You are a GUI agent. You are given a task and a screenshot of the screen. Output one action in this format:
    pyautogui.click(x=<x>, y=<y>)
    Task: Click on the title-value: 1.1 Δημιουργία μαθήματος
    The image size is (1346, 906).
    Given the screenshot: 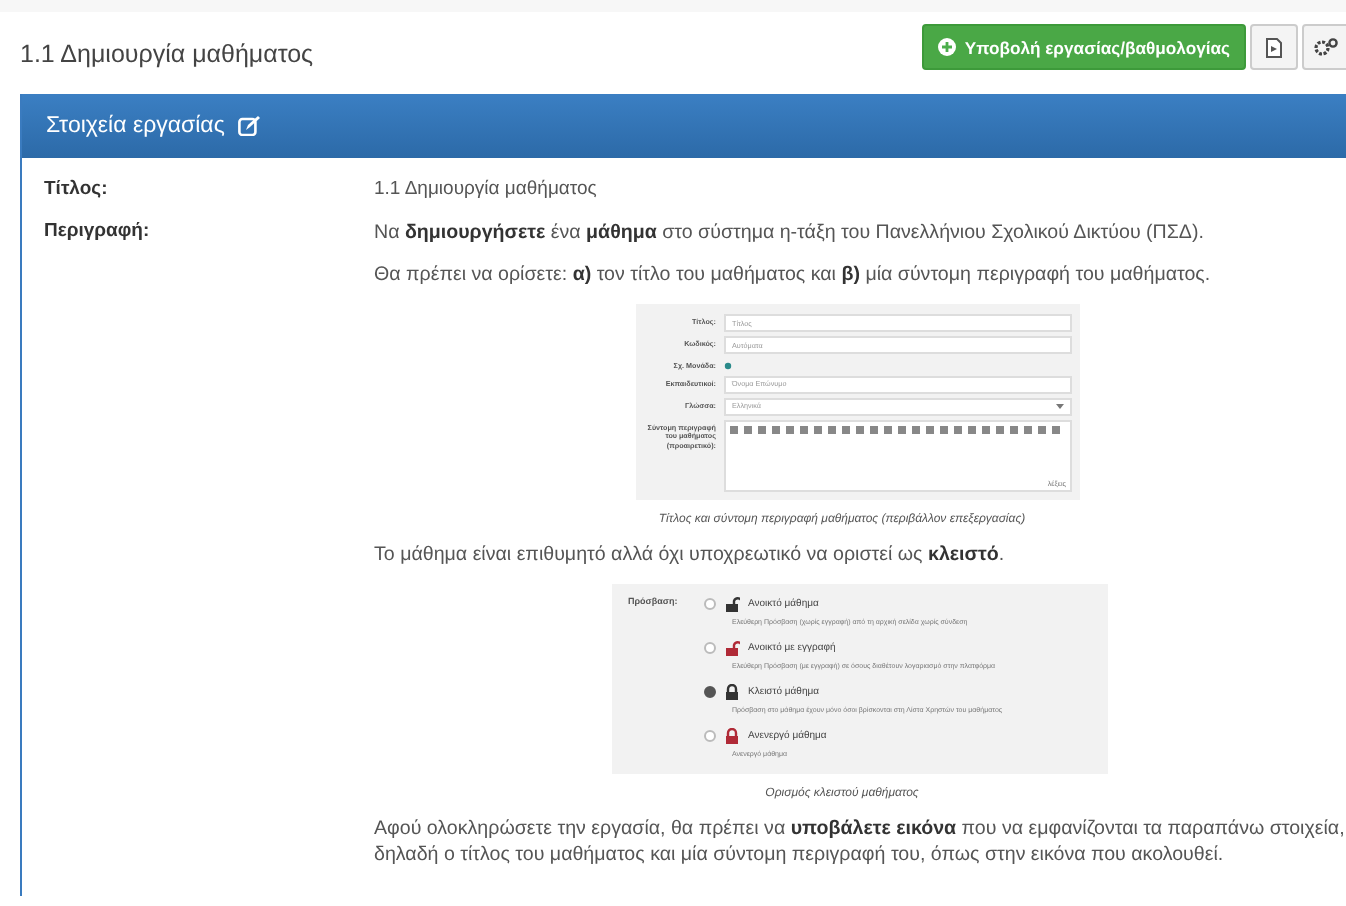 What is the action you would take?
    pyautogui.click(x=485, y=189)
    